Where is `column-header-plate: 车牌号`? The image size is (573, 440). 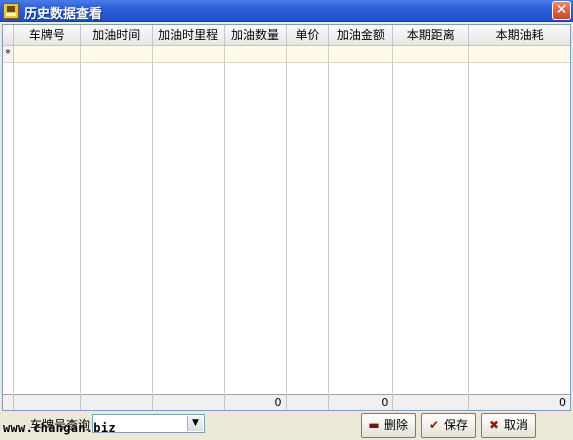 column-header-plate: 车牌号 is located at coordinates (47, 35).